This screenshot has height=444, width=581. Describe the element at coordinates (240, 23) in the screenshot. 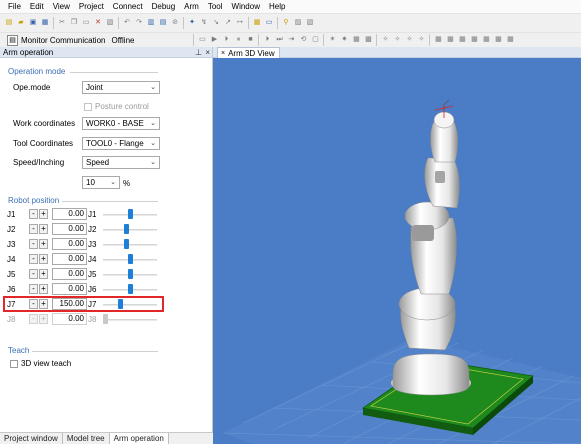

I see `run-to-cursor-icon: ↦` at that location.